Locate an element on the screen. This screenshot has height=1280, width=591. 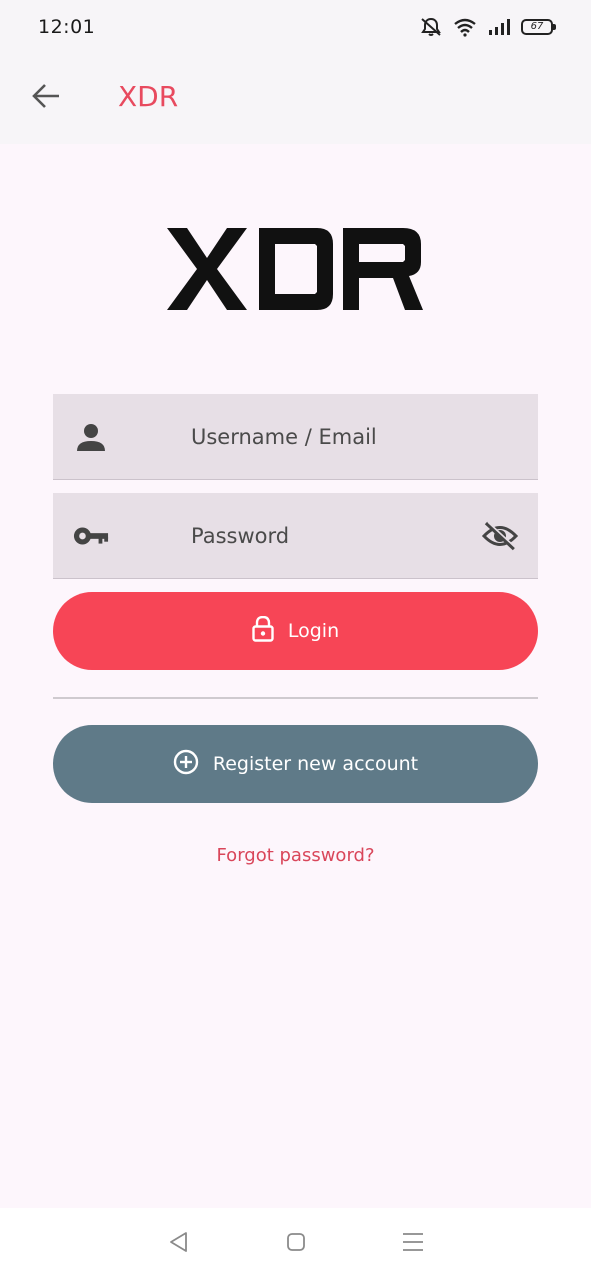
back-button is located at coordinates (46, 98).